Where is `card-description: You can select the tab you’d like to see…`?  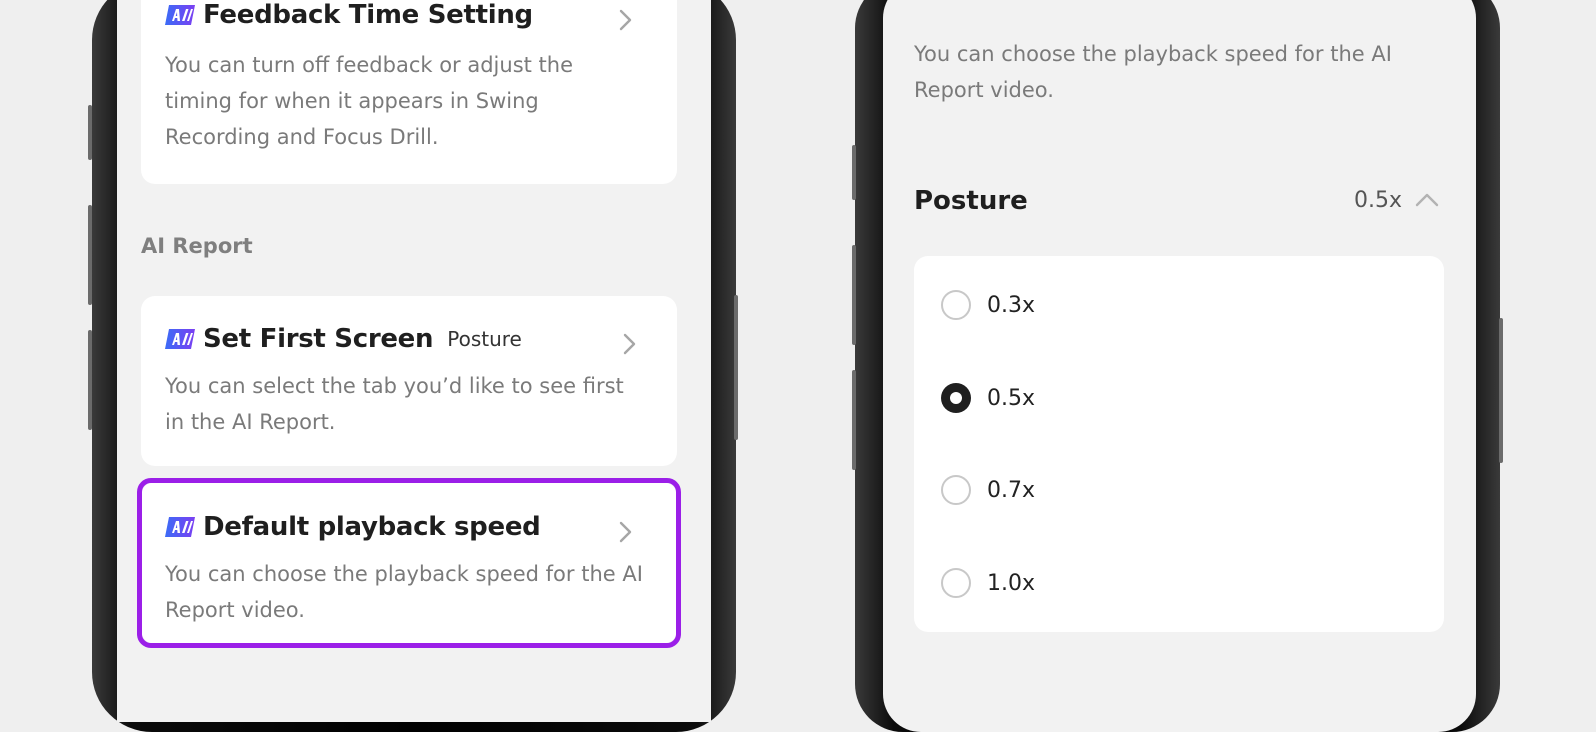
card-description: You can select the tab you’d like to see… is located at coordinates (394, 404).